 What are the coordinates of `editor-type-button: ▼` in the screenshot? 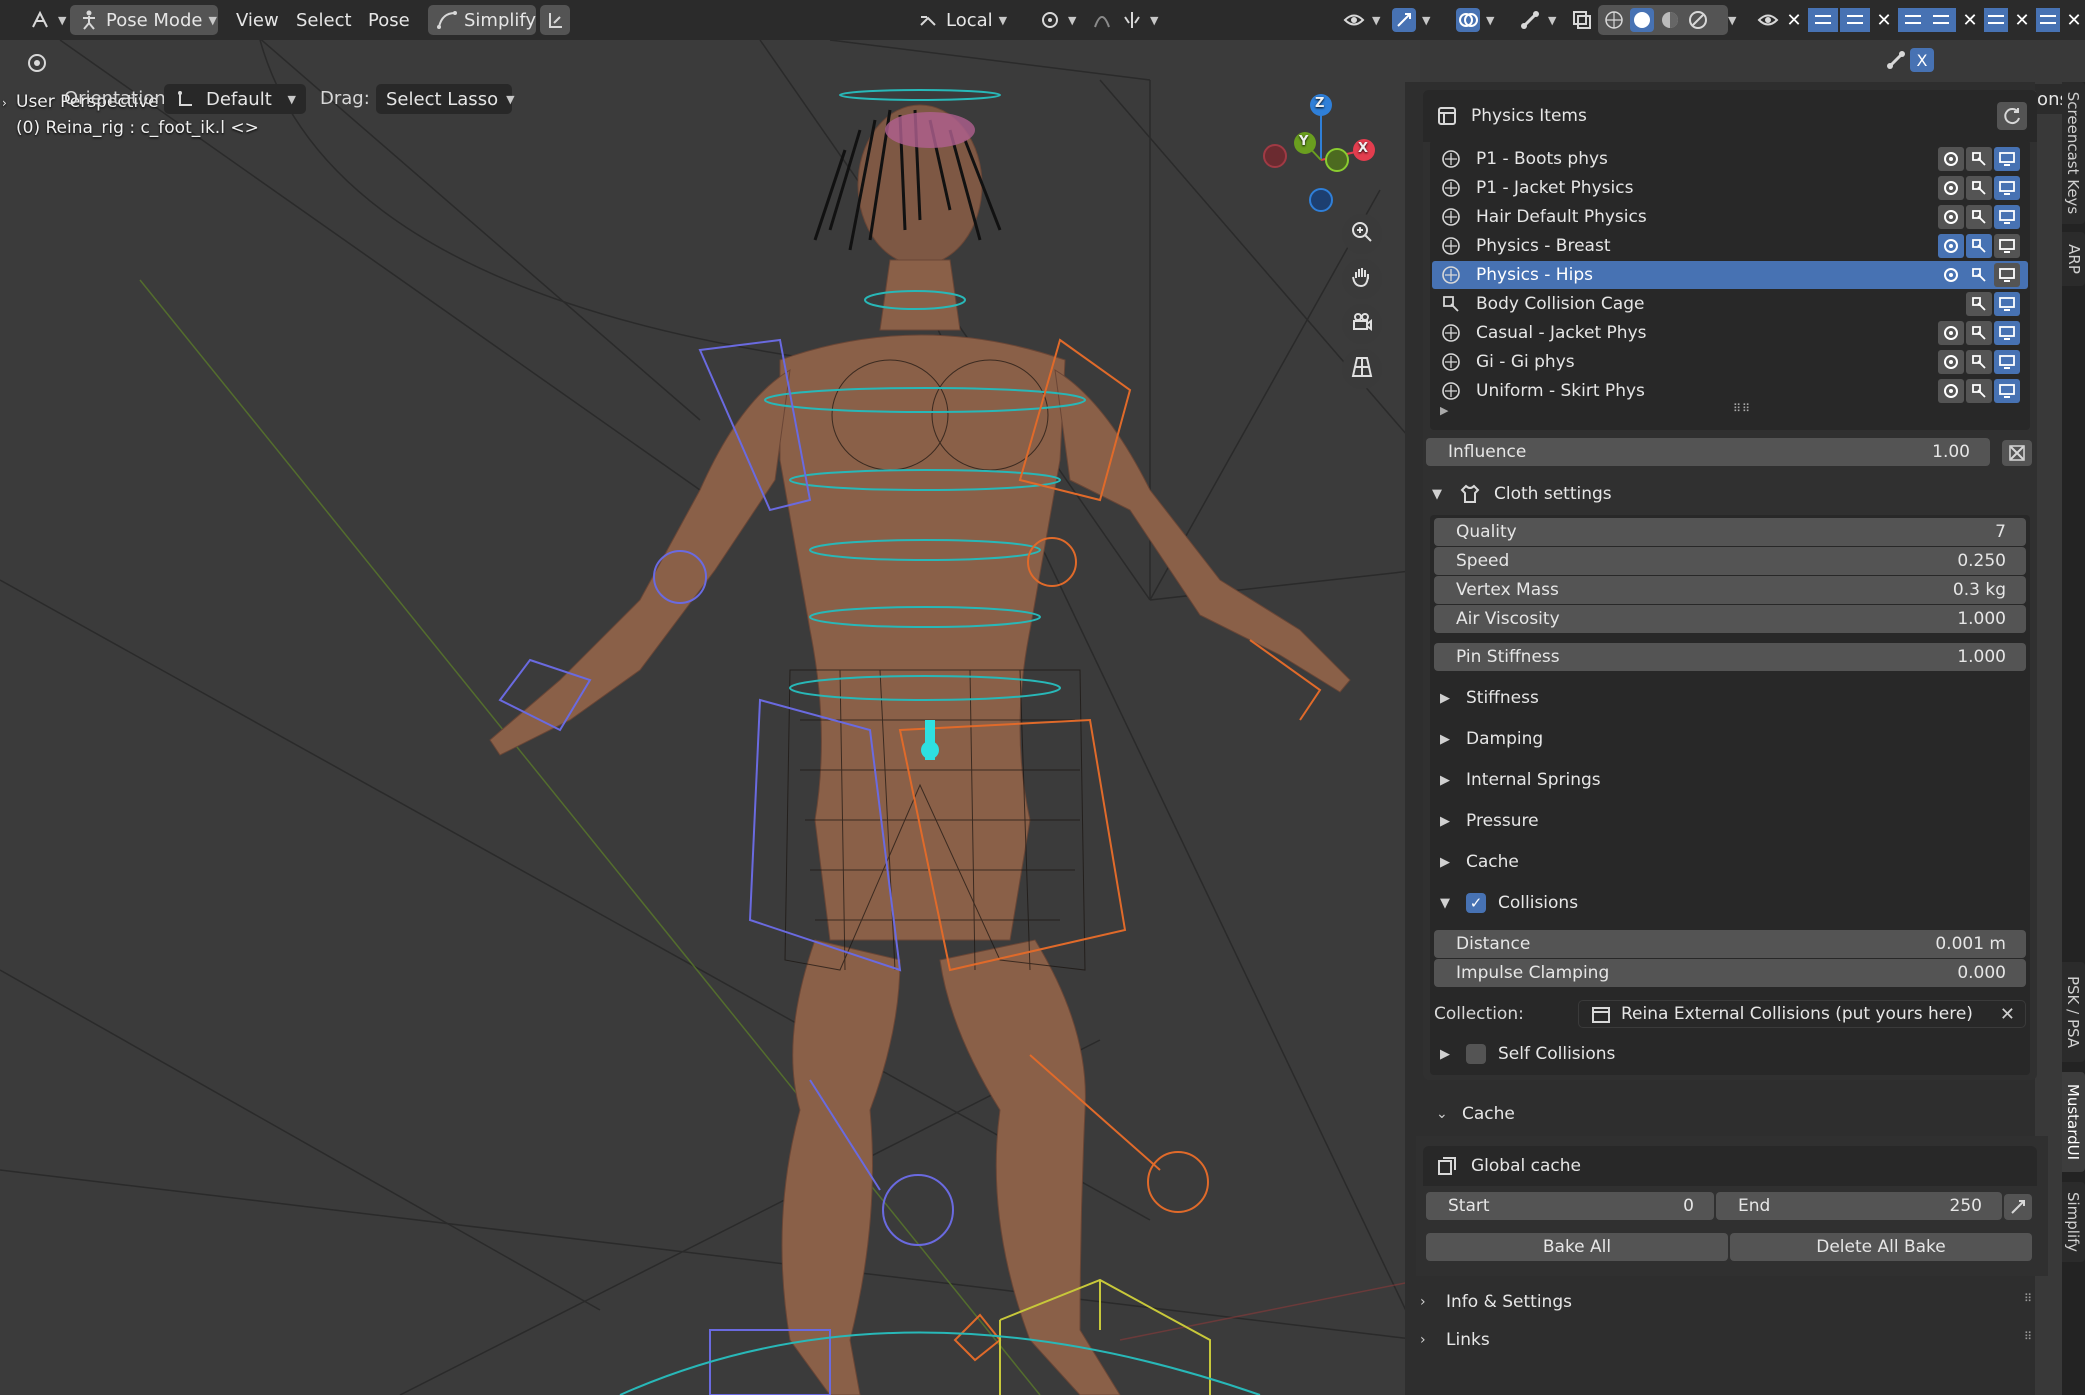 It's located at (47, 20).